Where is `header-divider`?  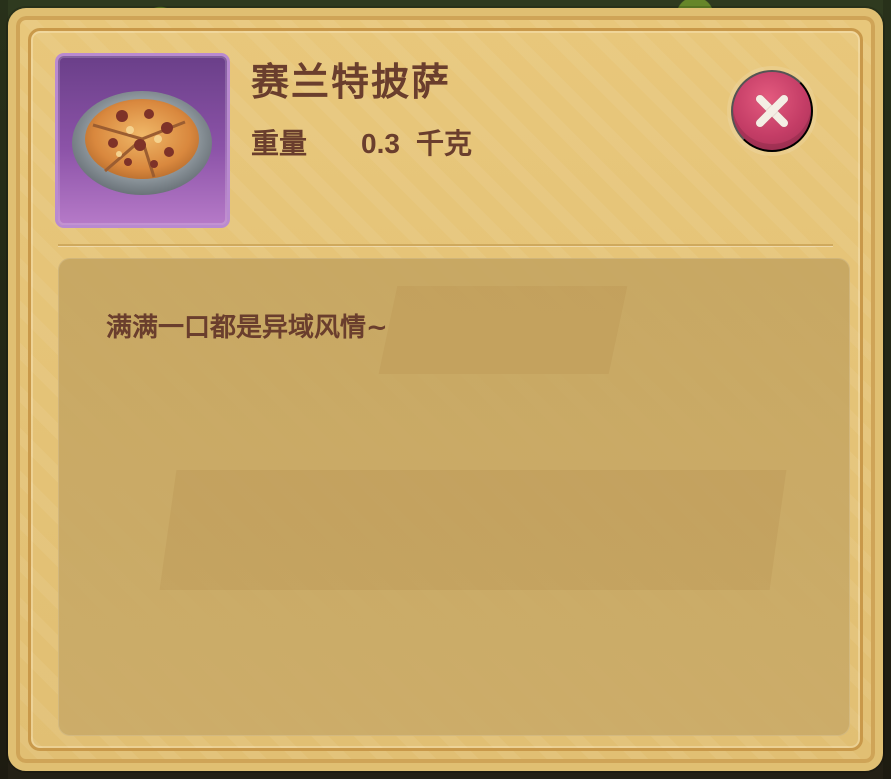
header-divider is located at coordinates (445, 245).